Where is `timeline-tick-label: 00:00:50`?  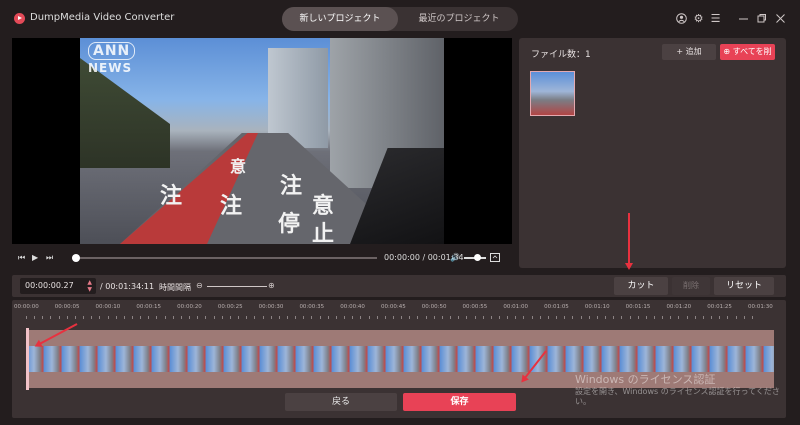 timeline-tick-label: 00:00:50 is located at coordinates (434, 307).